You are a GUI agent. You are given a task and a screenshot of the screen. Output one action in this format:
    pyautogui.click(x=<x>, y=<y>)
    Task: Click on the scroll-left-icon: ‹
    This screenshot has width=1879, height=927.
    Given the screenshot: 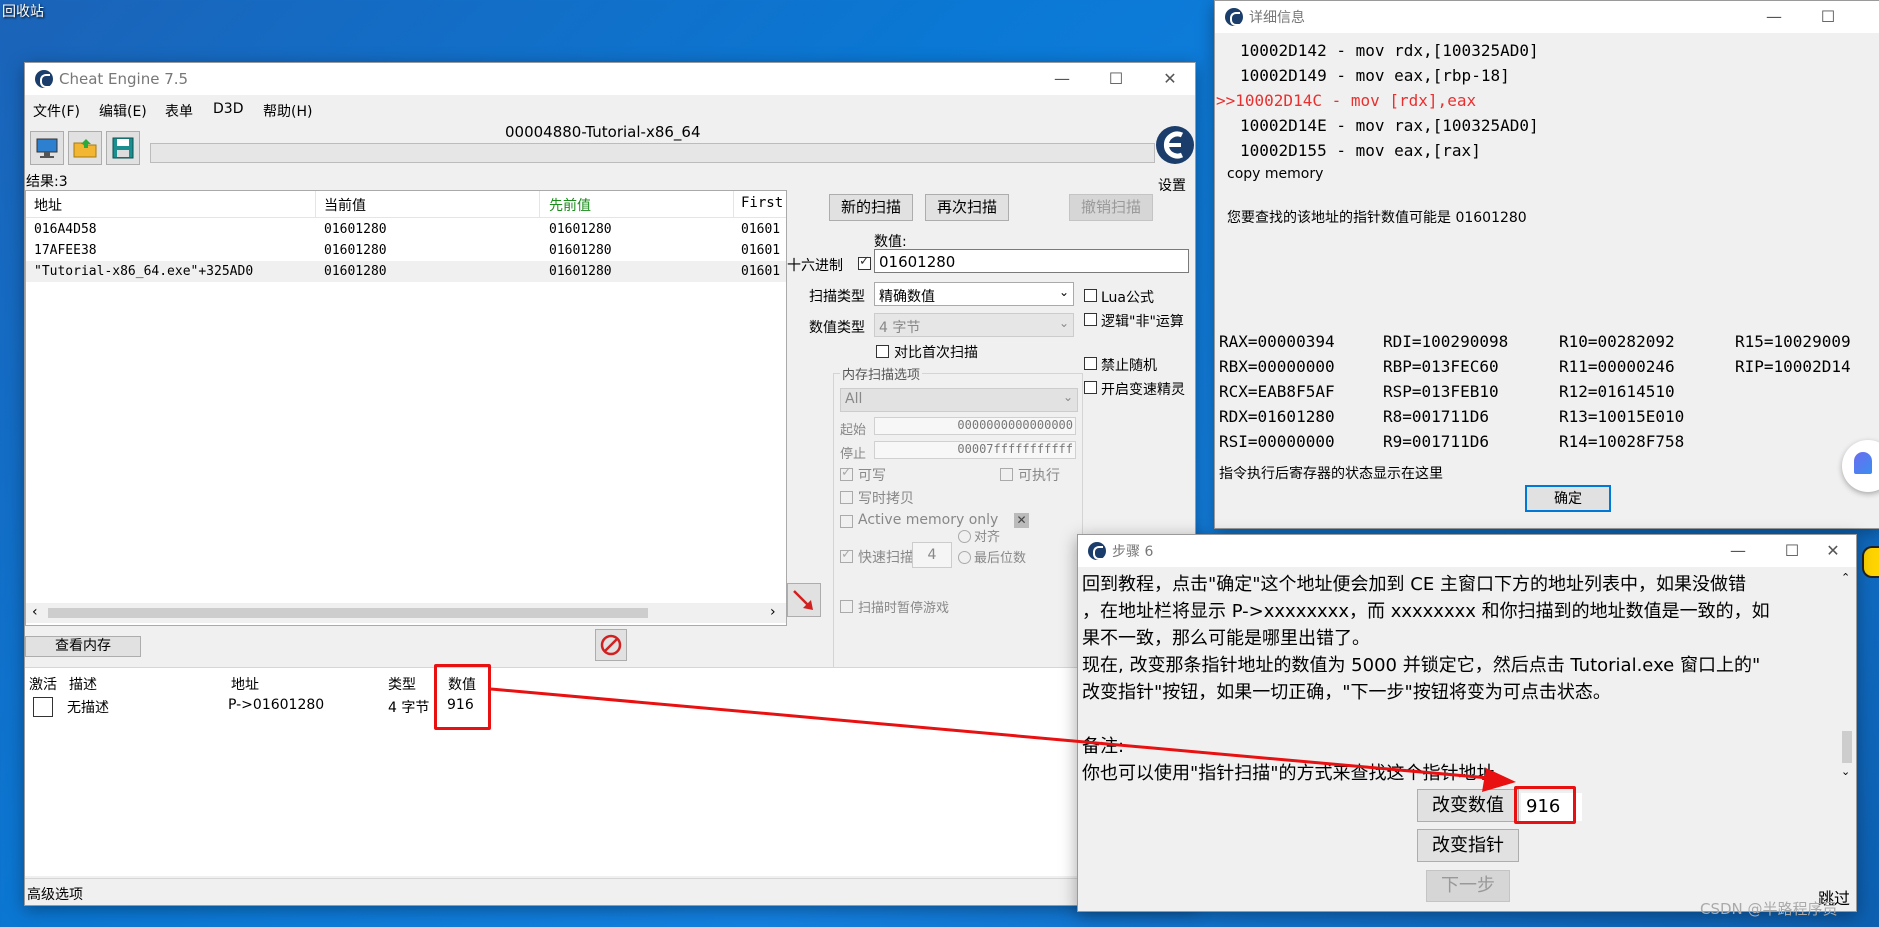 What is the action you would take?
    pyautogui.click(x=35, y=612)
    